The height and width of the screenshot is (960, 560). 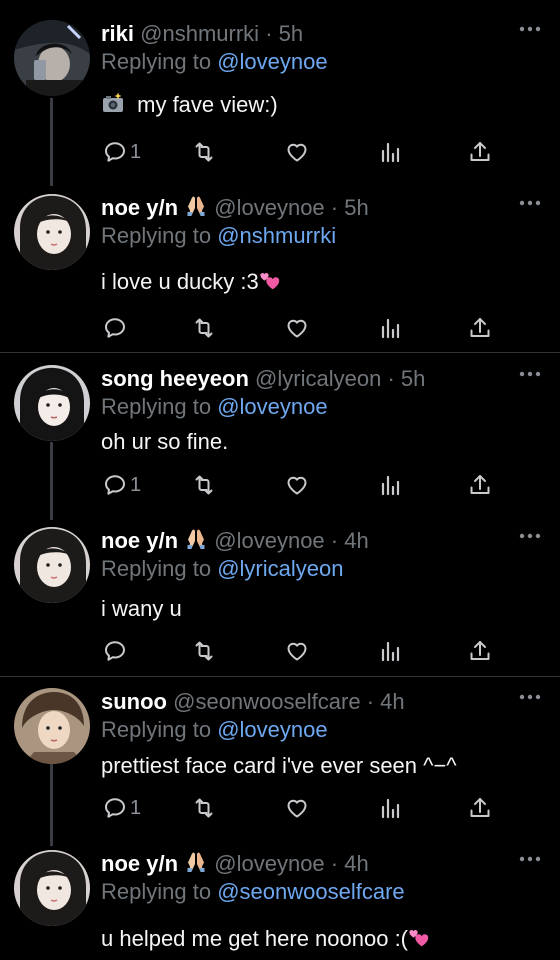 I want to click on user-handle: @nshmurrki, so click(x=199, y=33).